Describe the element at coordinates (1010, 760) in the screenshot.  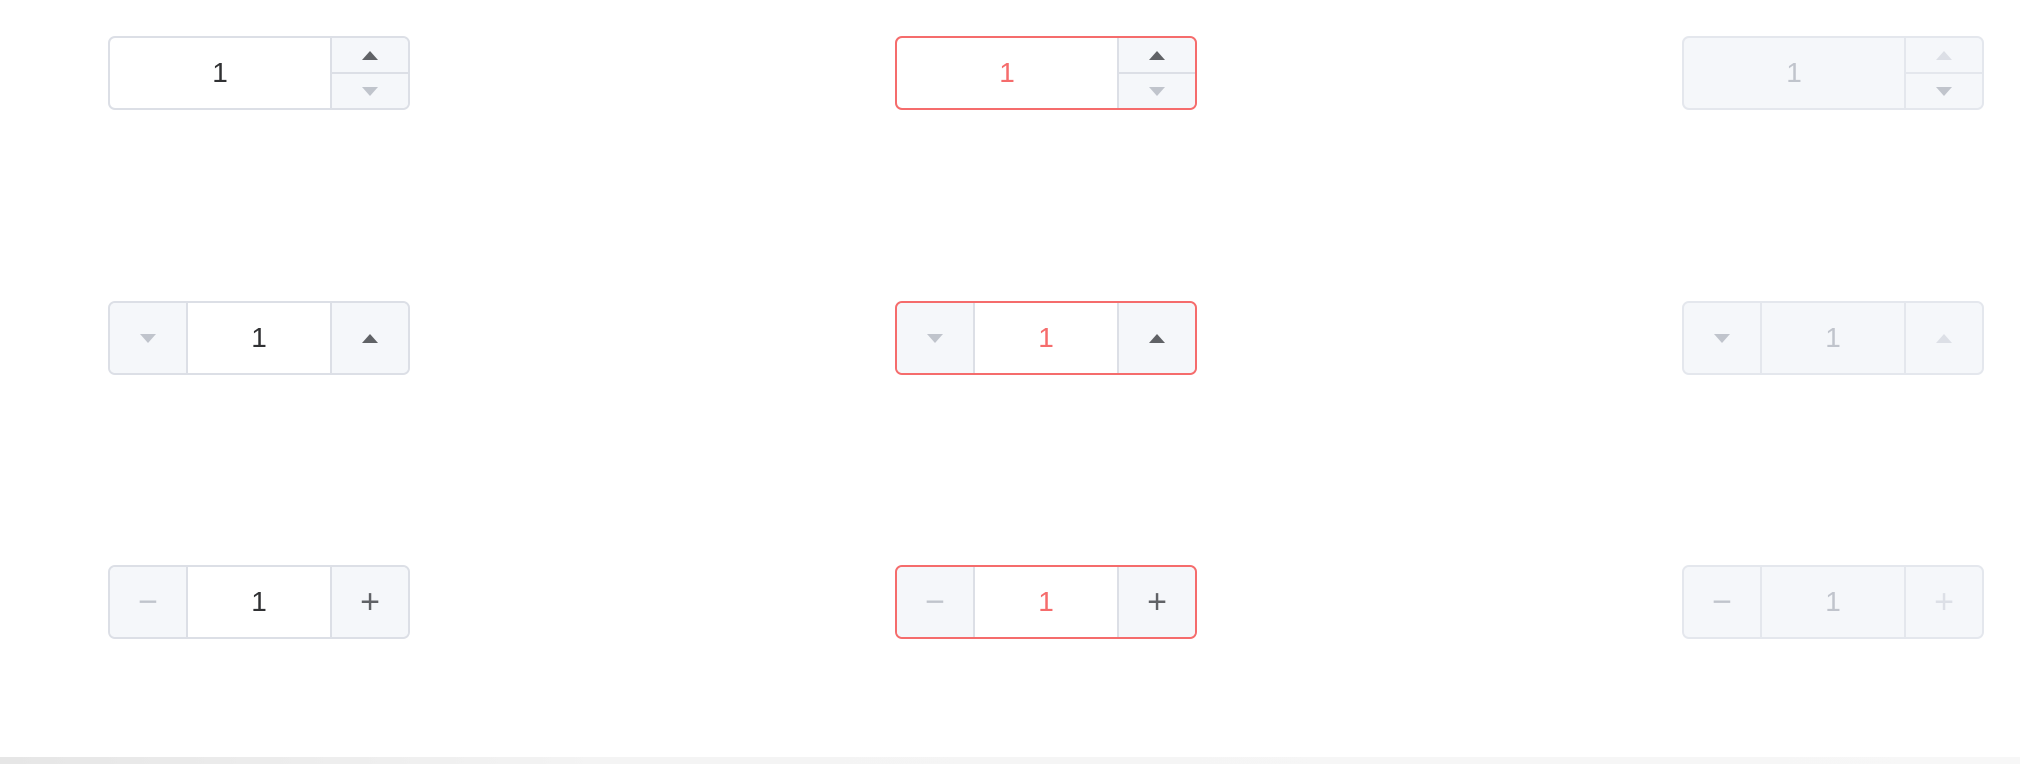
I see `horizontal-scrollbar` at that location.